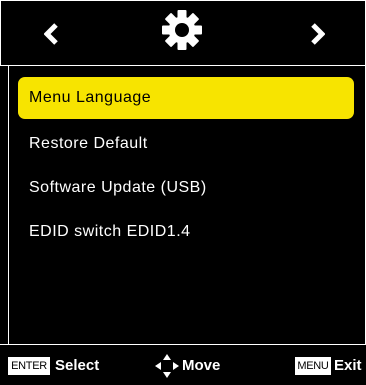 Image resolution: width=366 pixels, height=385 pixels. What do you see at coordinates (90, 97) in the screenshot?
I see `menu-item-label: Menu Language` at bounding box center [90, 97].